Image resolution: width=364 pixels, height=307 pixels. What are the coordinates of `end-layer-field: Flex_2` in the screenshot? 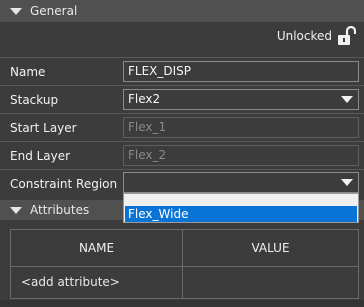 It's located at (241, 155).